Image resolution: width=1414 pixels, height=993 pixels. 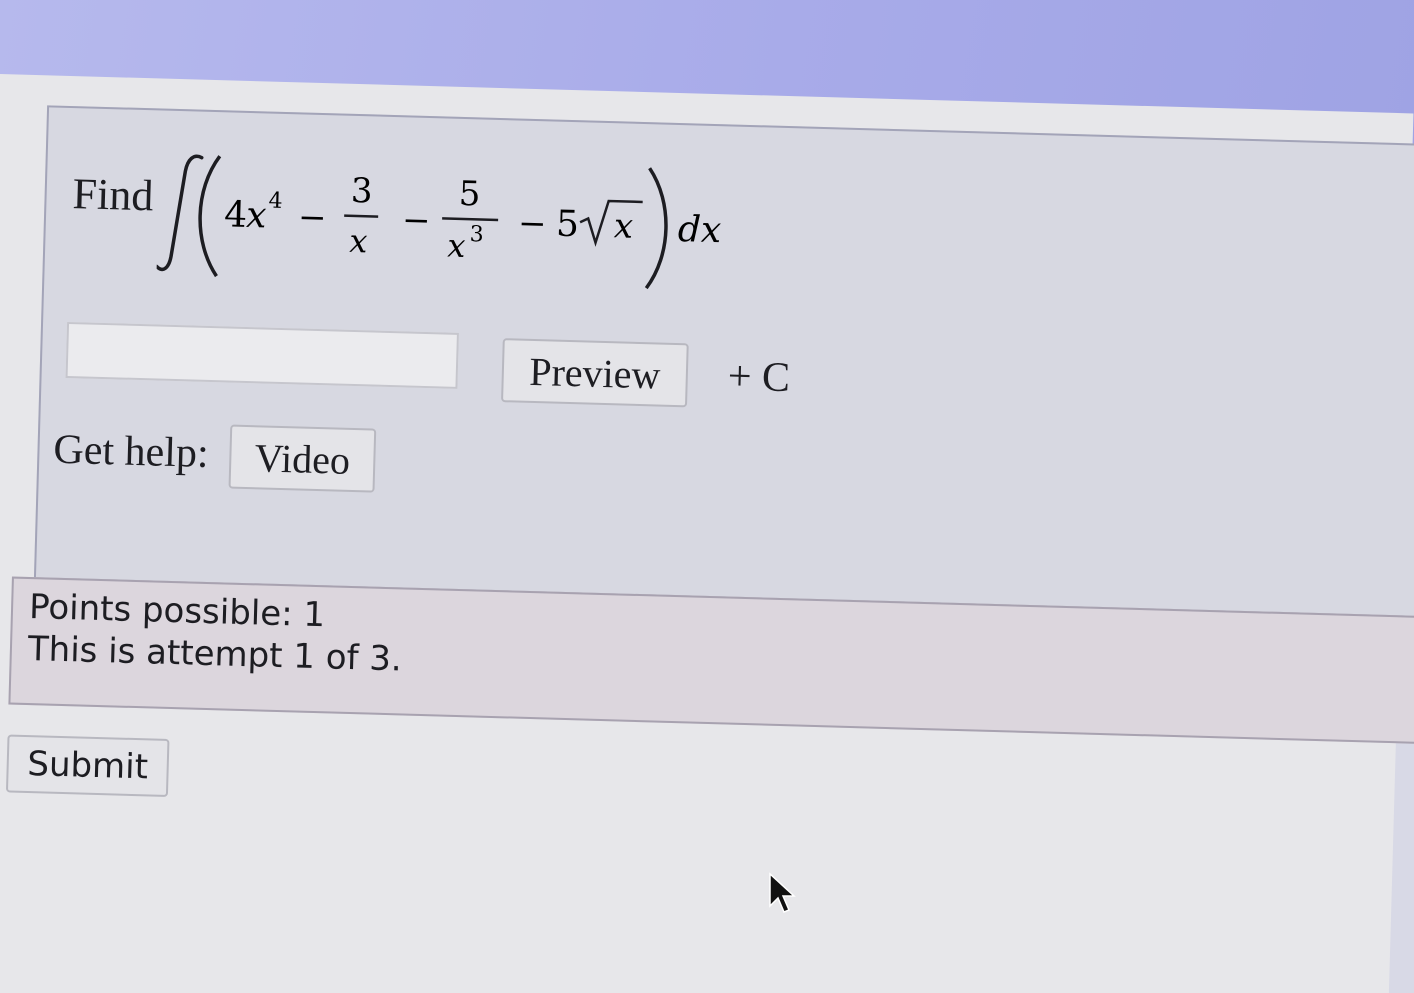 What do you see at coordinates (256, 216) in the screenshot?
I see `term1-var: x` at bounding box center [256, 216].